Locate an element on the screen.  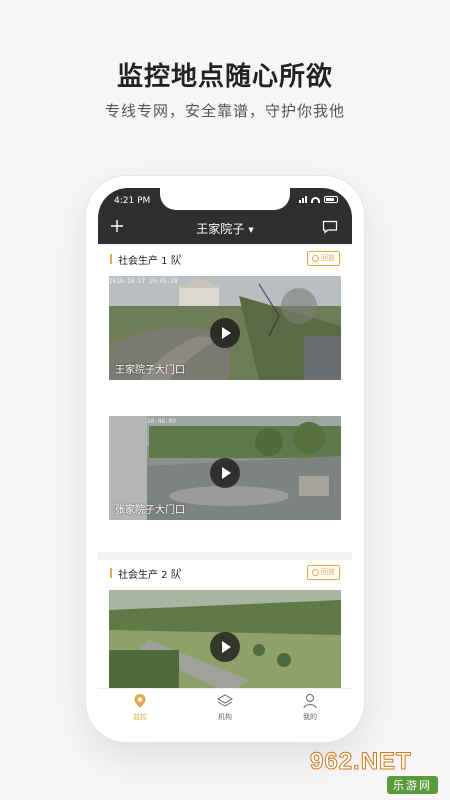
group-header: 社会生产 2 队 › 回放 is located at coordinates (225, 573).